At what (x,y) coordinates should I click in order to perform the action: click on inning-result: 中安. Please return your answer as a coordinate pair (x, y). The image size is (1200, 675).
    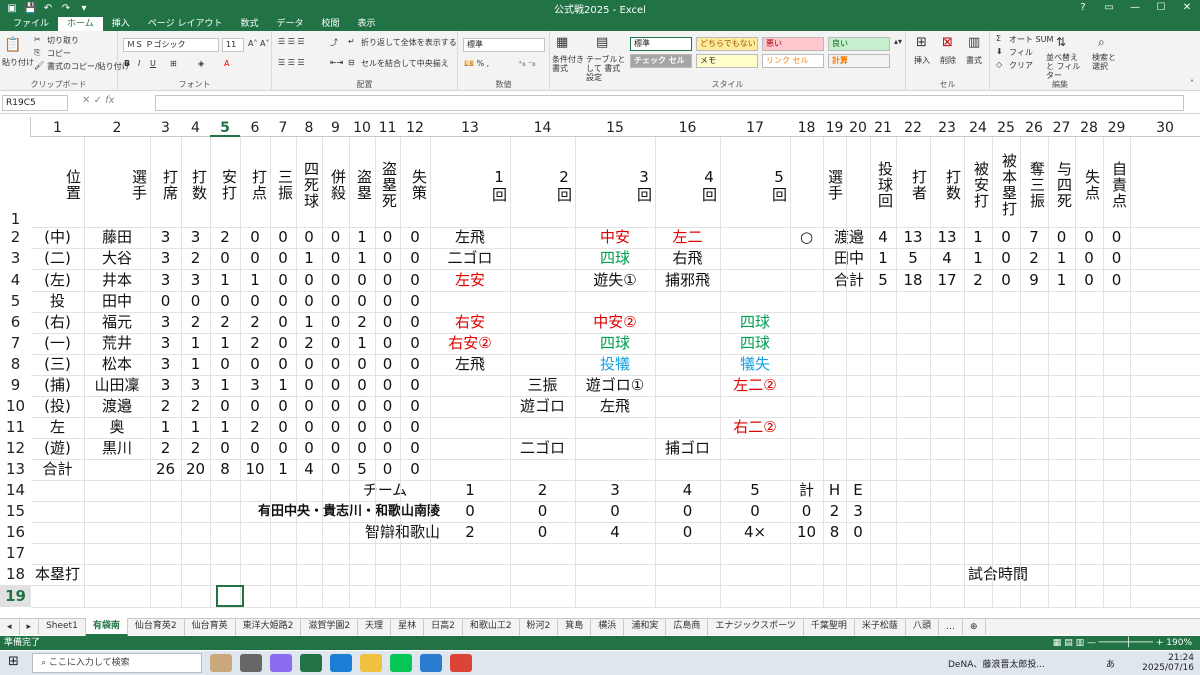
    Looking at the image, I should click on (615, 237).